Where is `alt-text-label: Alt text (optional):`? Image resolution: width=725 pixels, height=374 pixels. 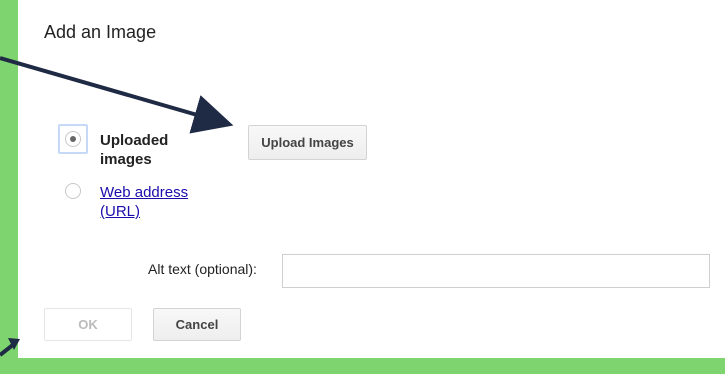 alt-text-label: Alt text (optional): is located at coordinates (202, 269).